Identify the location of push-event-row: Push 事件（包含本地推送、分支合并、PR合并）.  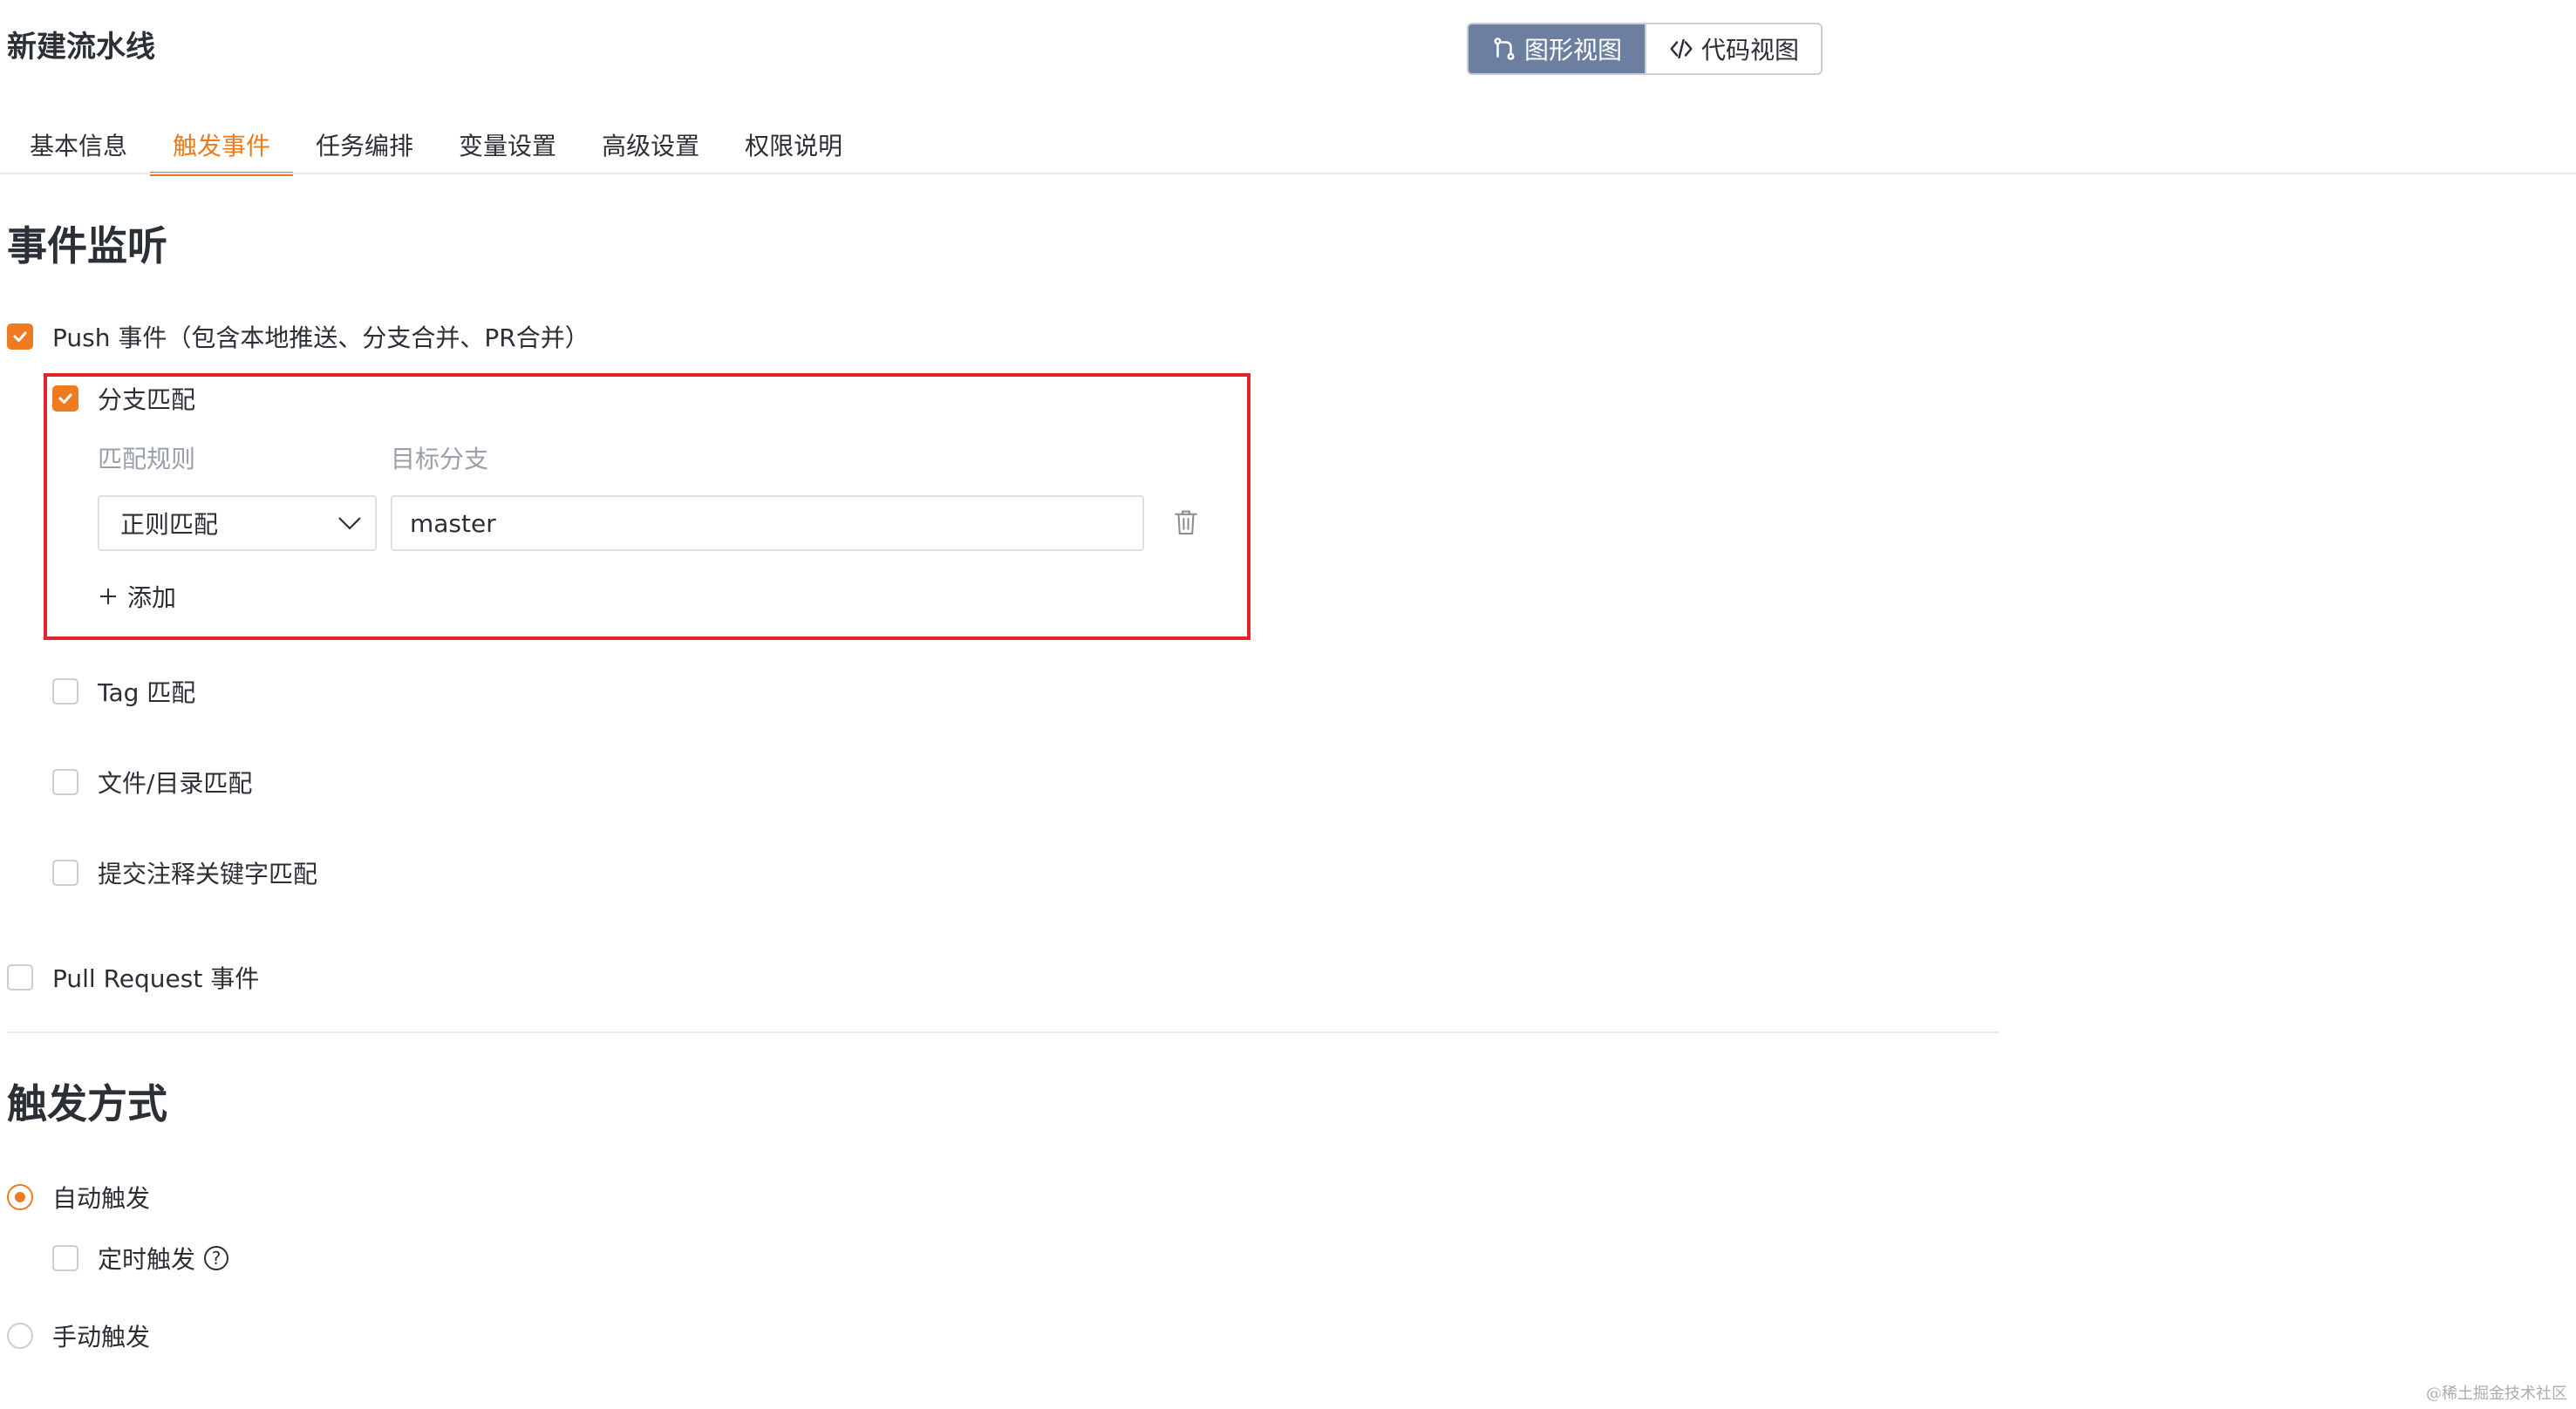
(298, 336).